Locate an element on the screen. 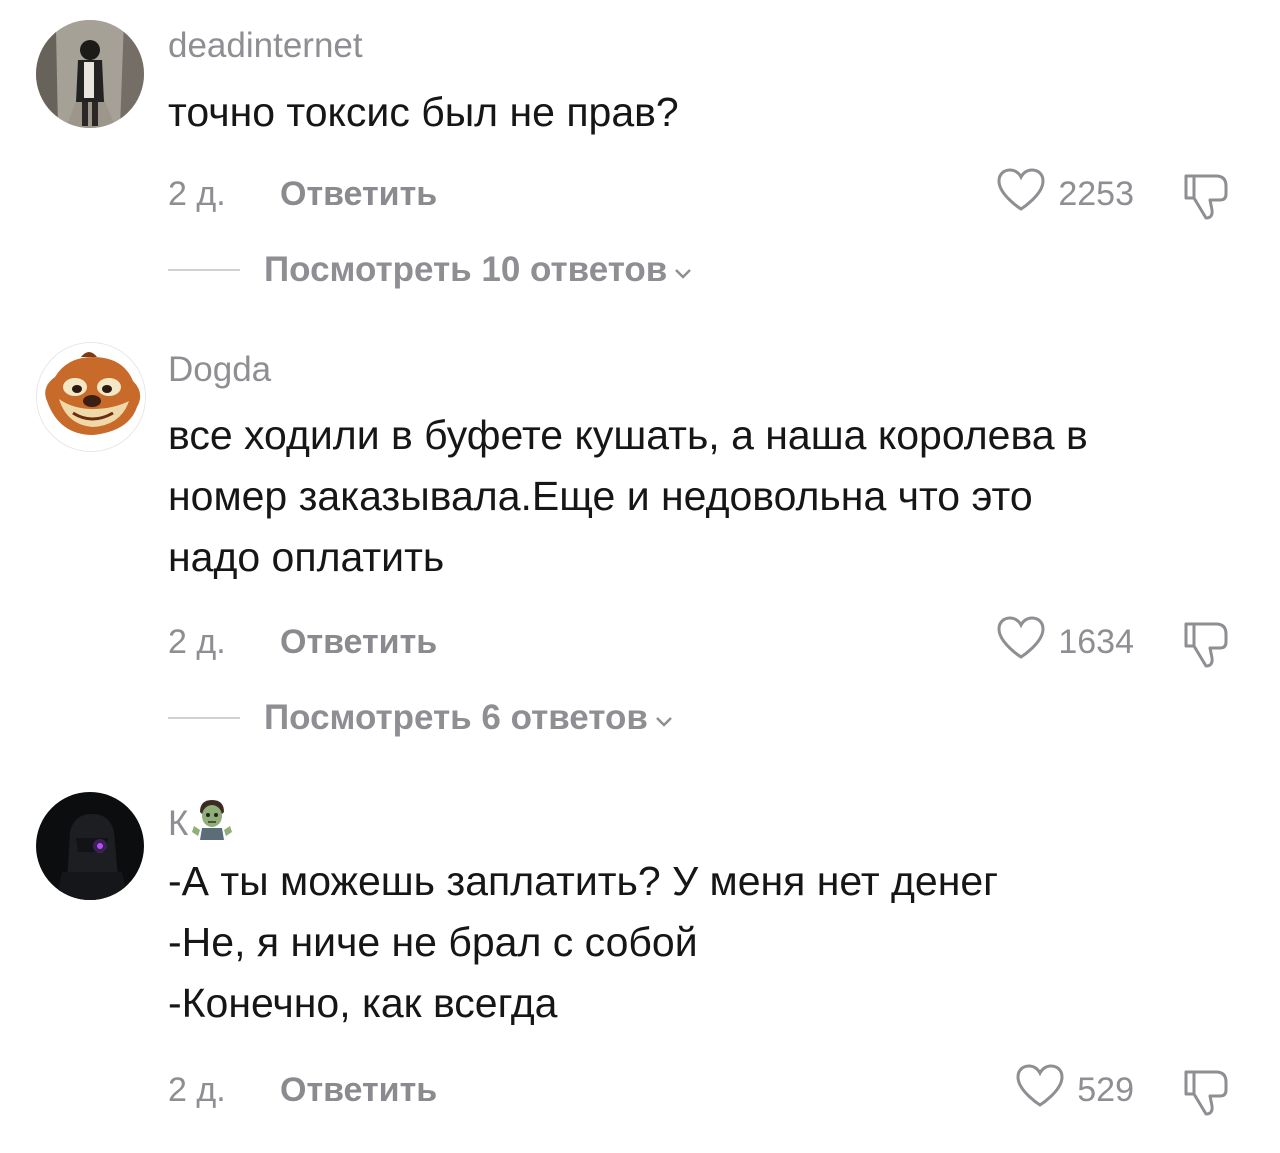 Image resolution: width=1280 pixels, height=1153 pixels. view-replies-label: Посмотреть 6 ответов is located at coordinates (456, 717).